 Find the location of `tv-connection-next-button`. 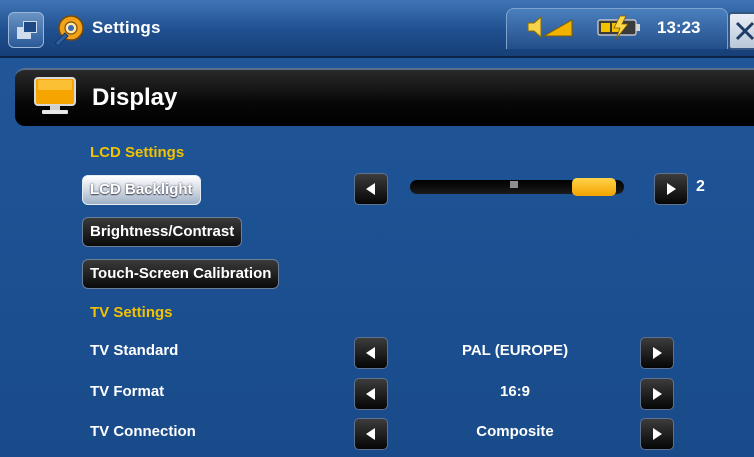

tv-connection-next-button is located at coordinates (657, 434).